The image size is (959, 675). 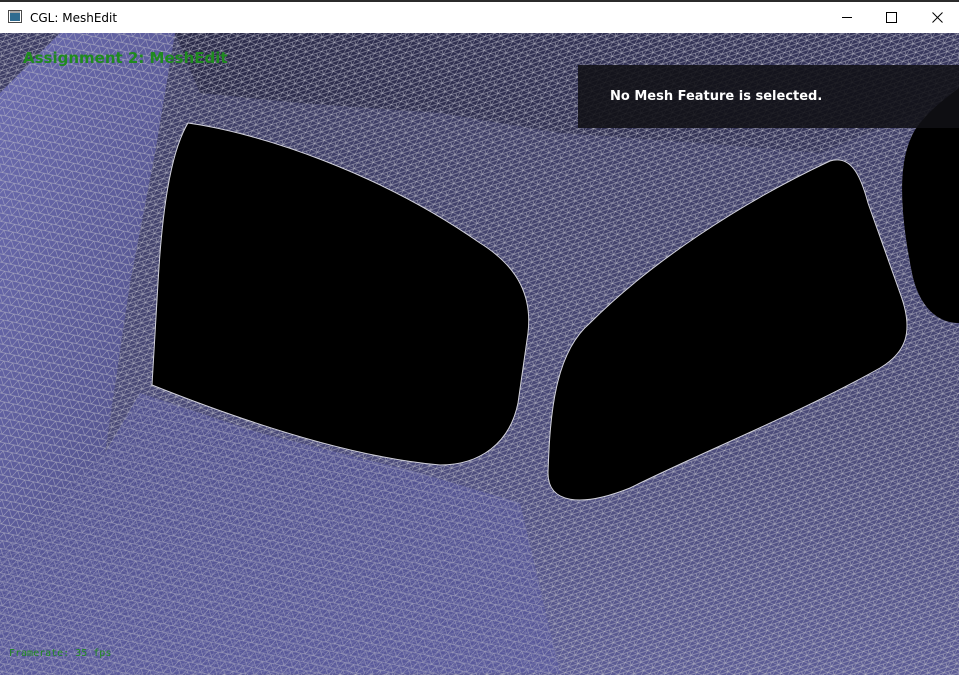 I want to click on window-app-icon, so click(x=15, y=16).